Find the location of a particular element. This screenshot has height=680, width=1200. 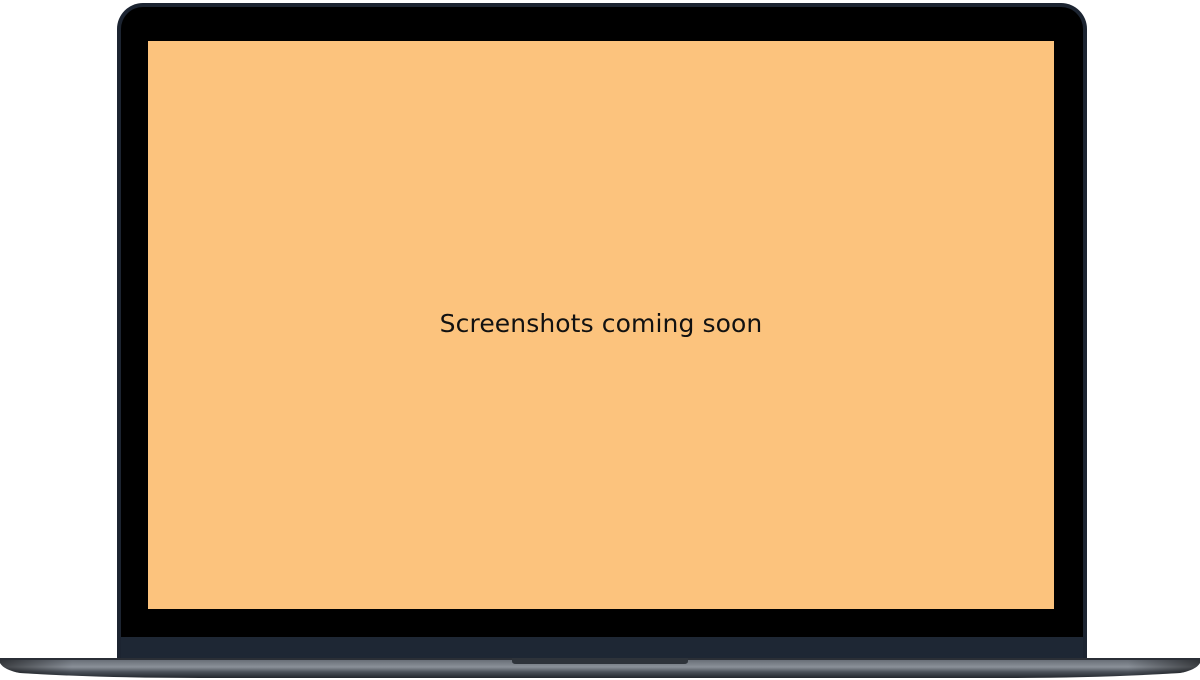

placeholder-message: Screenshots coming soon is located at coordinates (601, 323).